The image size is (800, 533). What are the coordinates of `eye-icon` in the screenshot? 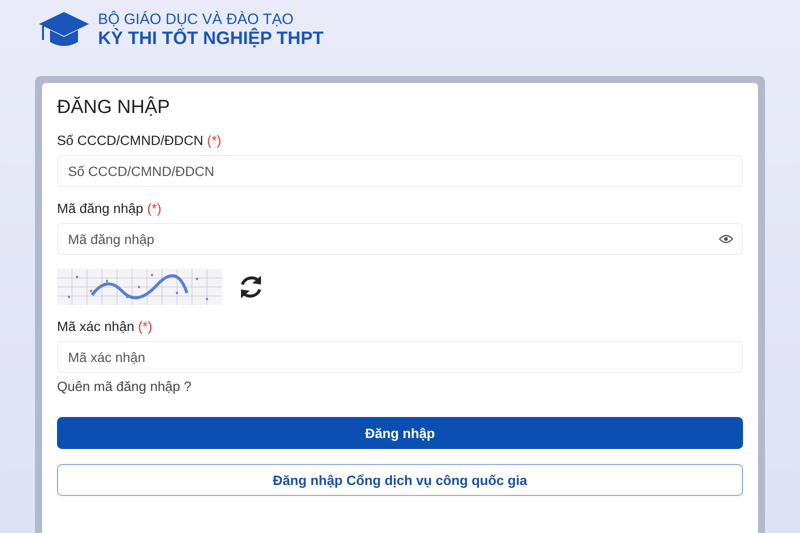 It's located at (726, 239).